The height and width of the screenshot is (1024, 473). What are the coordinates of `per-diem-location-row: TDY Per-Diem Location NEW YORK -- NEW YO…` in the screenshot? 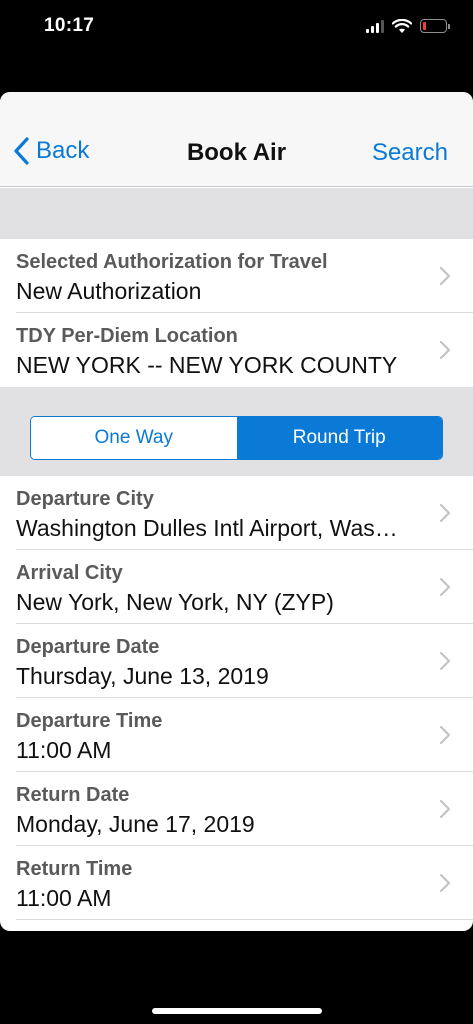 It's located at (236, 350).